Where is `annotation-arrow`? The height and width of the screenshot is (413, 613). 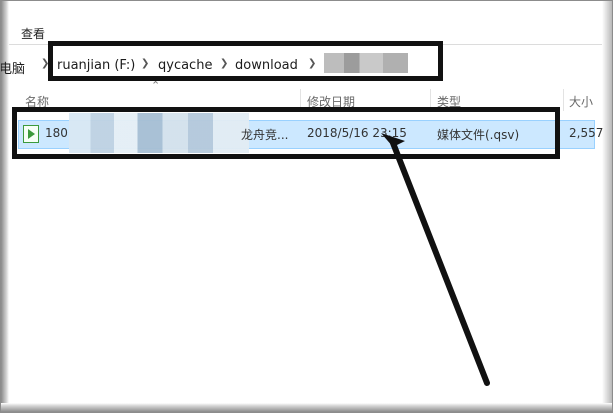 annotation-arrow is located at coordinates (435, 259).